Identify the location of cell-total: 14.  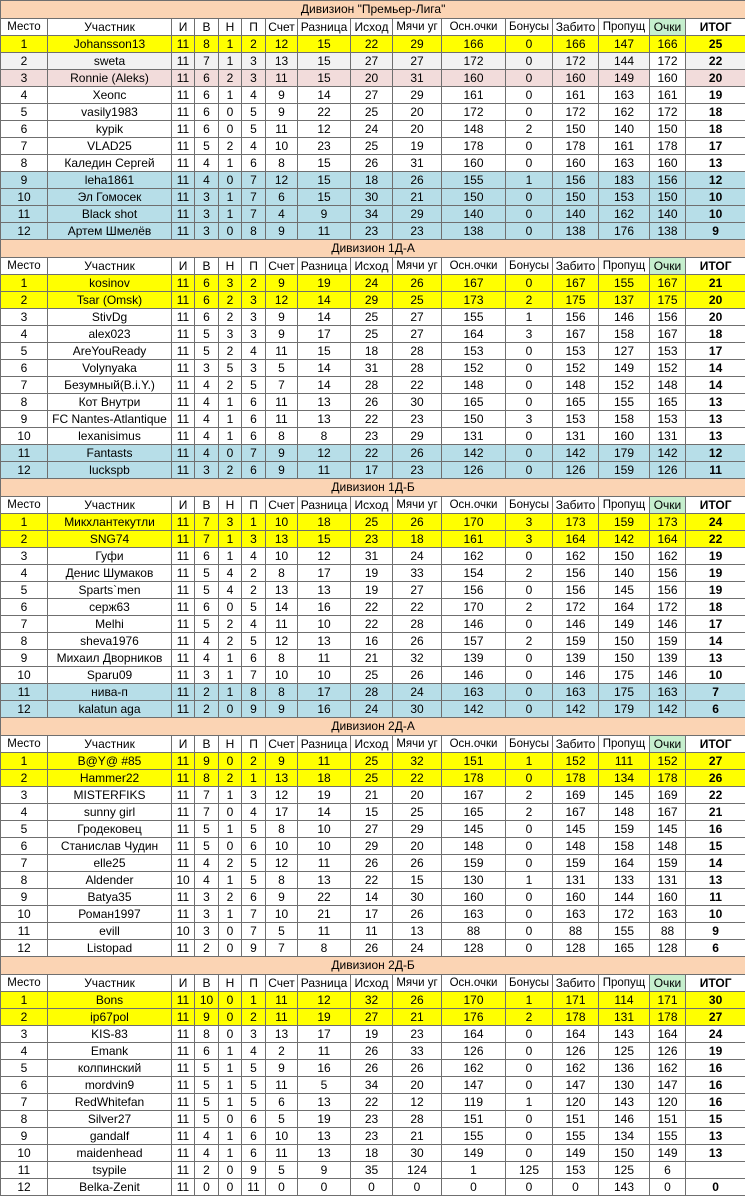
(715, 863).